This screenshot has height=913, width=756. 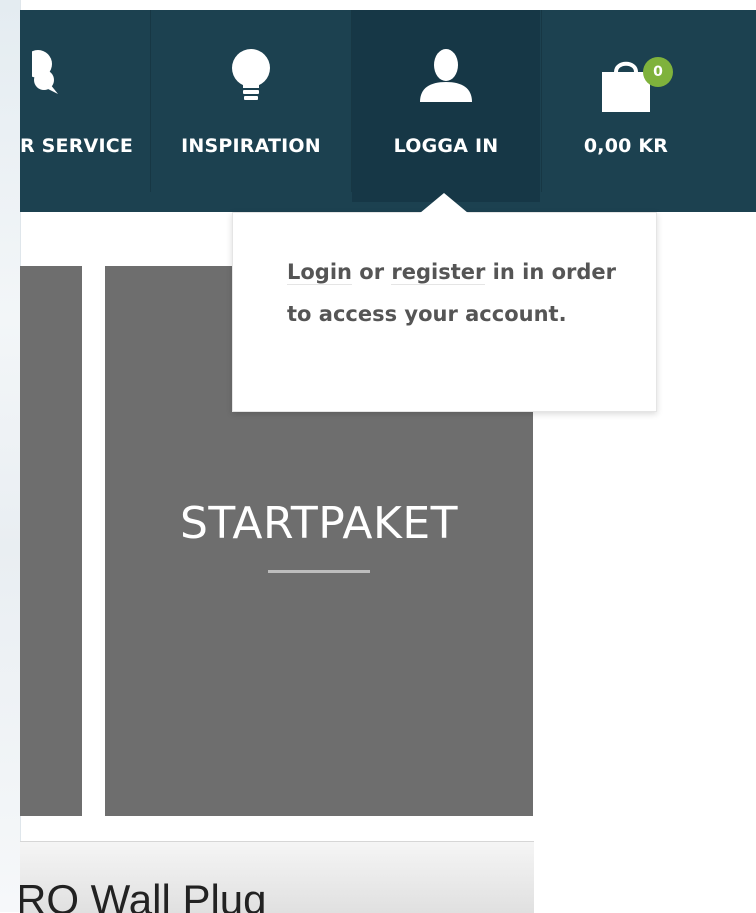 I want to click on category-tile-left, so click(x=51, y=541).